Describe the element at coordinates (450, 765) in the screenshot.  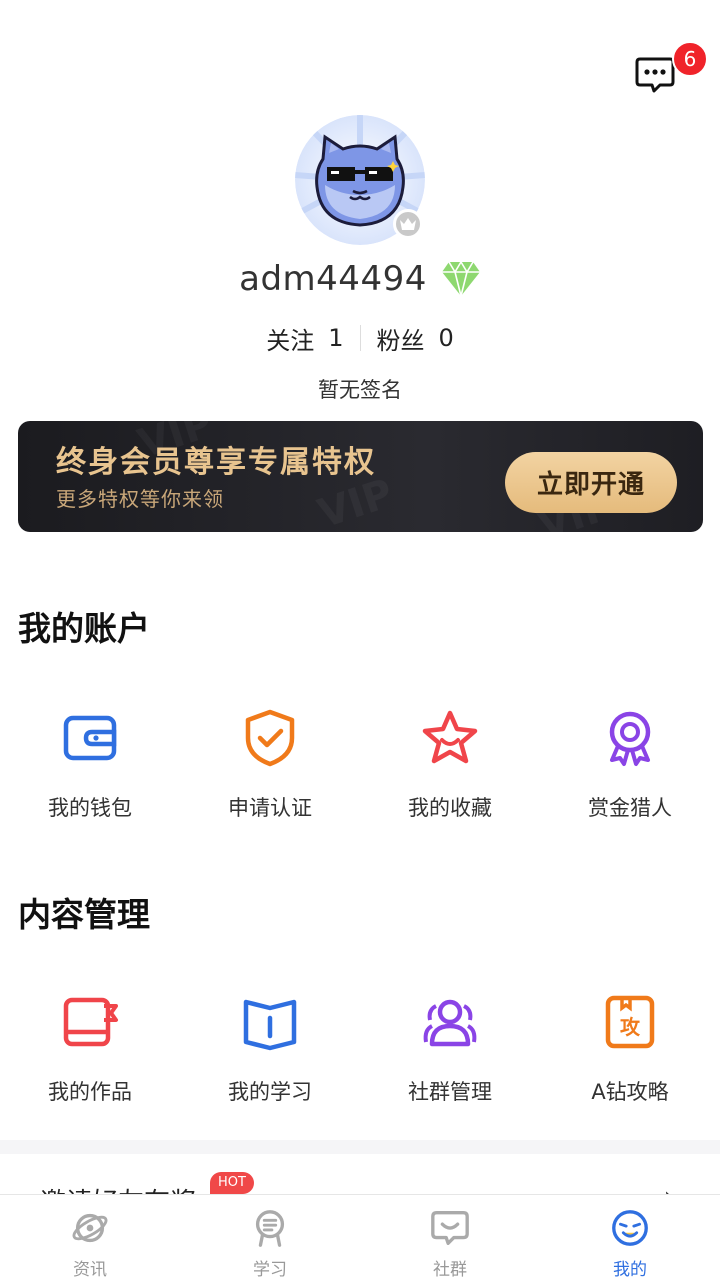
I see `favorites-entry: 我的收藏` at that location.